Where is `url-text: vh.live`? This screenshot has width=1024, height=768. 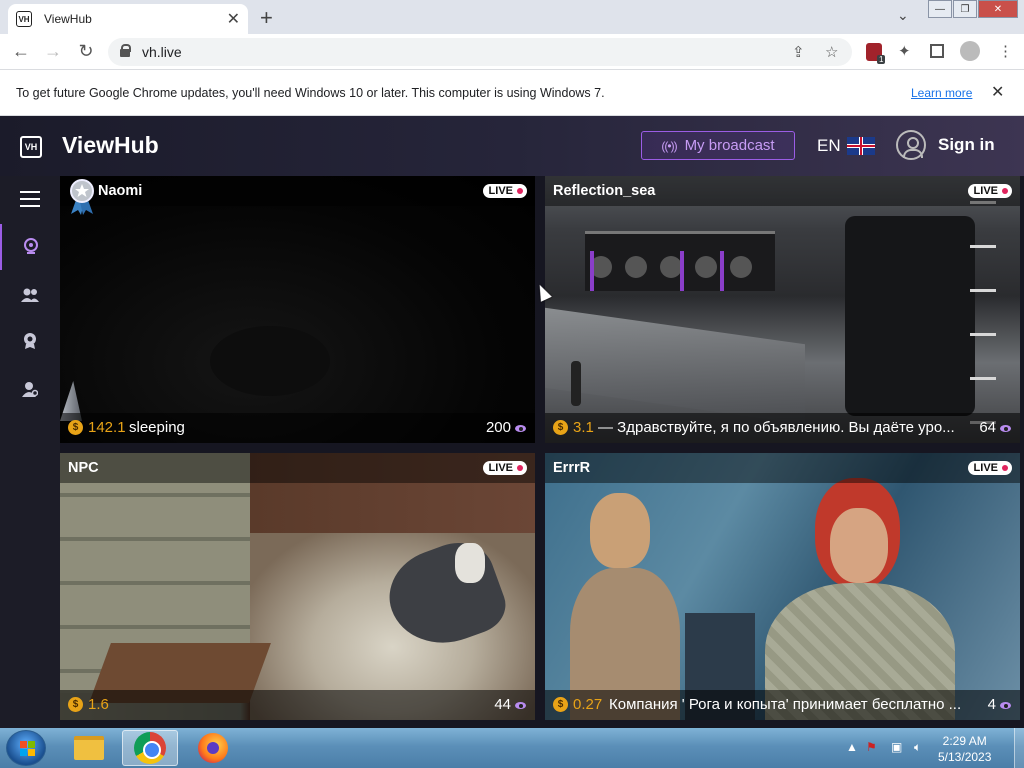 url-text: vh.live is located at coordinates (162, 52).